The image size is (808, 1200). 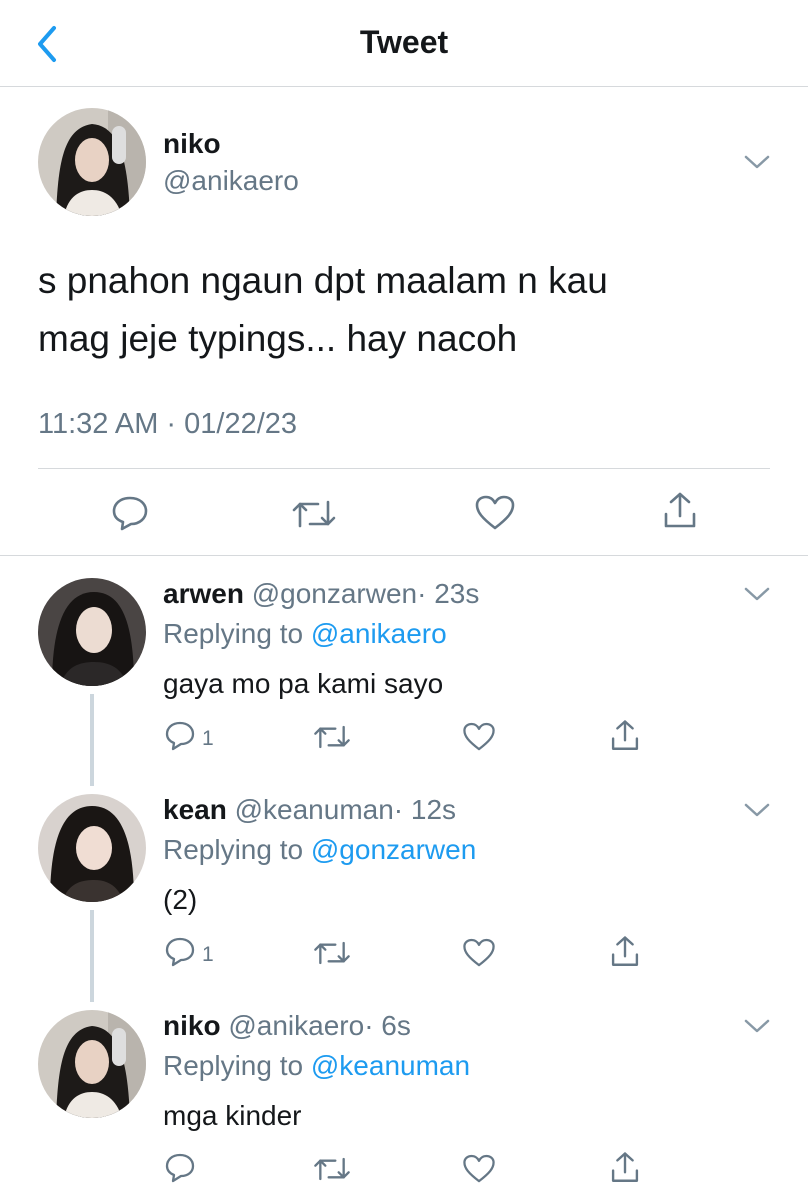 What do you see at coordinates (278, 338) in the screenshot?
I see `tweet-text-line: mag jeje typings... hay nacoh` at bounding box center [278, 338].